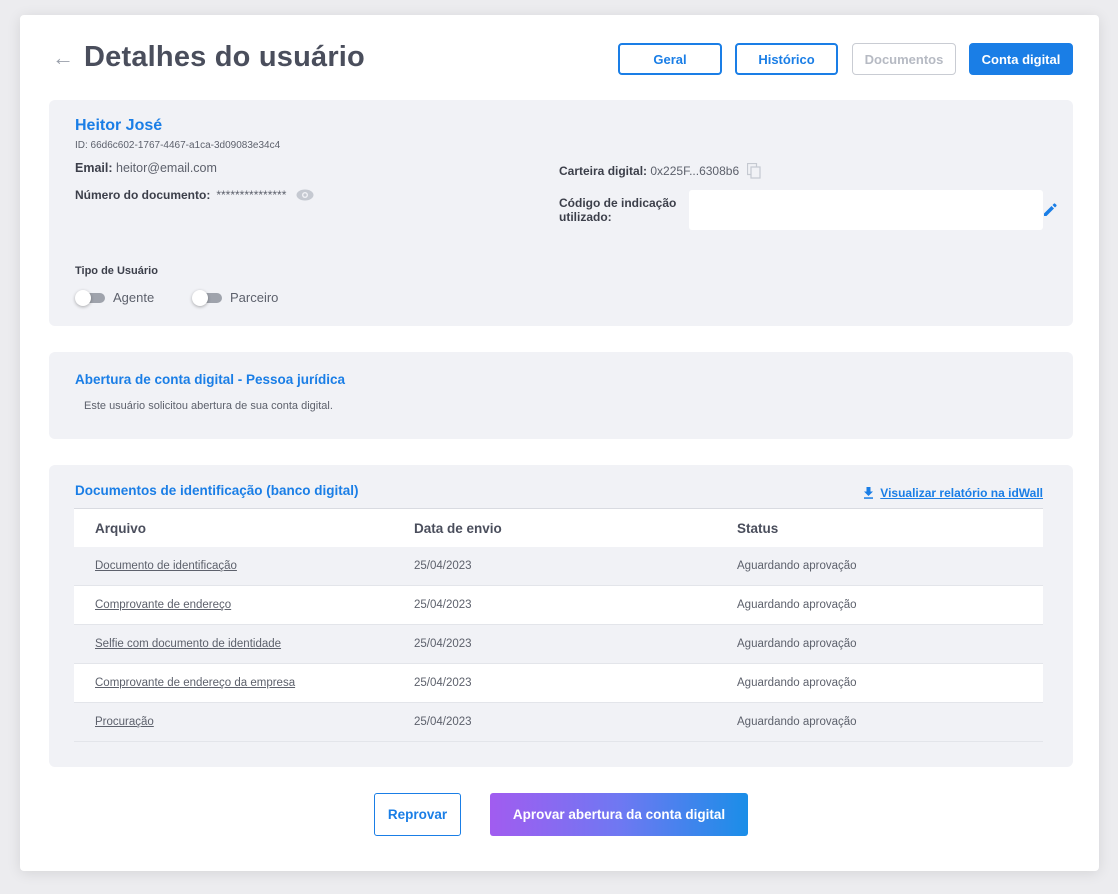 This screenshot has height=894, width=1118. I want to click on tab-geral: Geral, so click(670, 59).